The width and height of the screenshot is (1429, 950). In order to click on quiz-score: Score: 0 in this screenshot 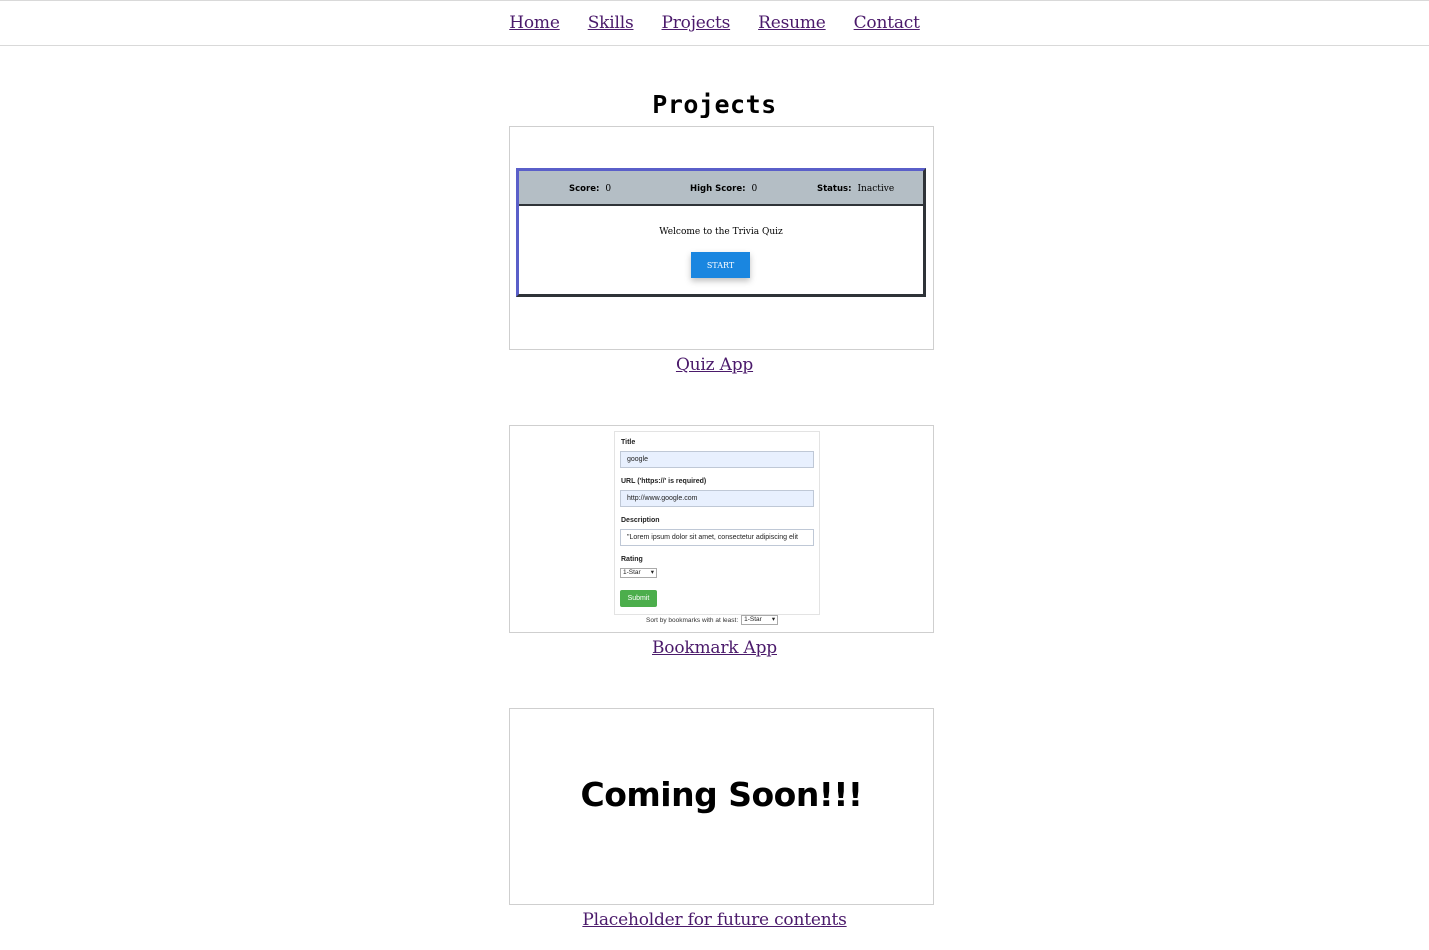, I will do `click(590, 189)`.